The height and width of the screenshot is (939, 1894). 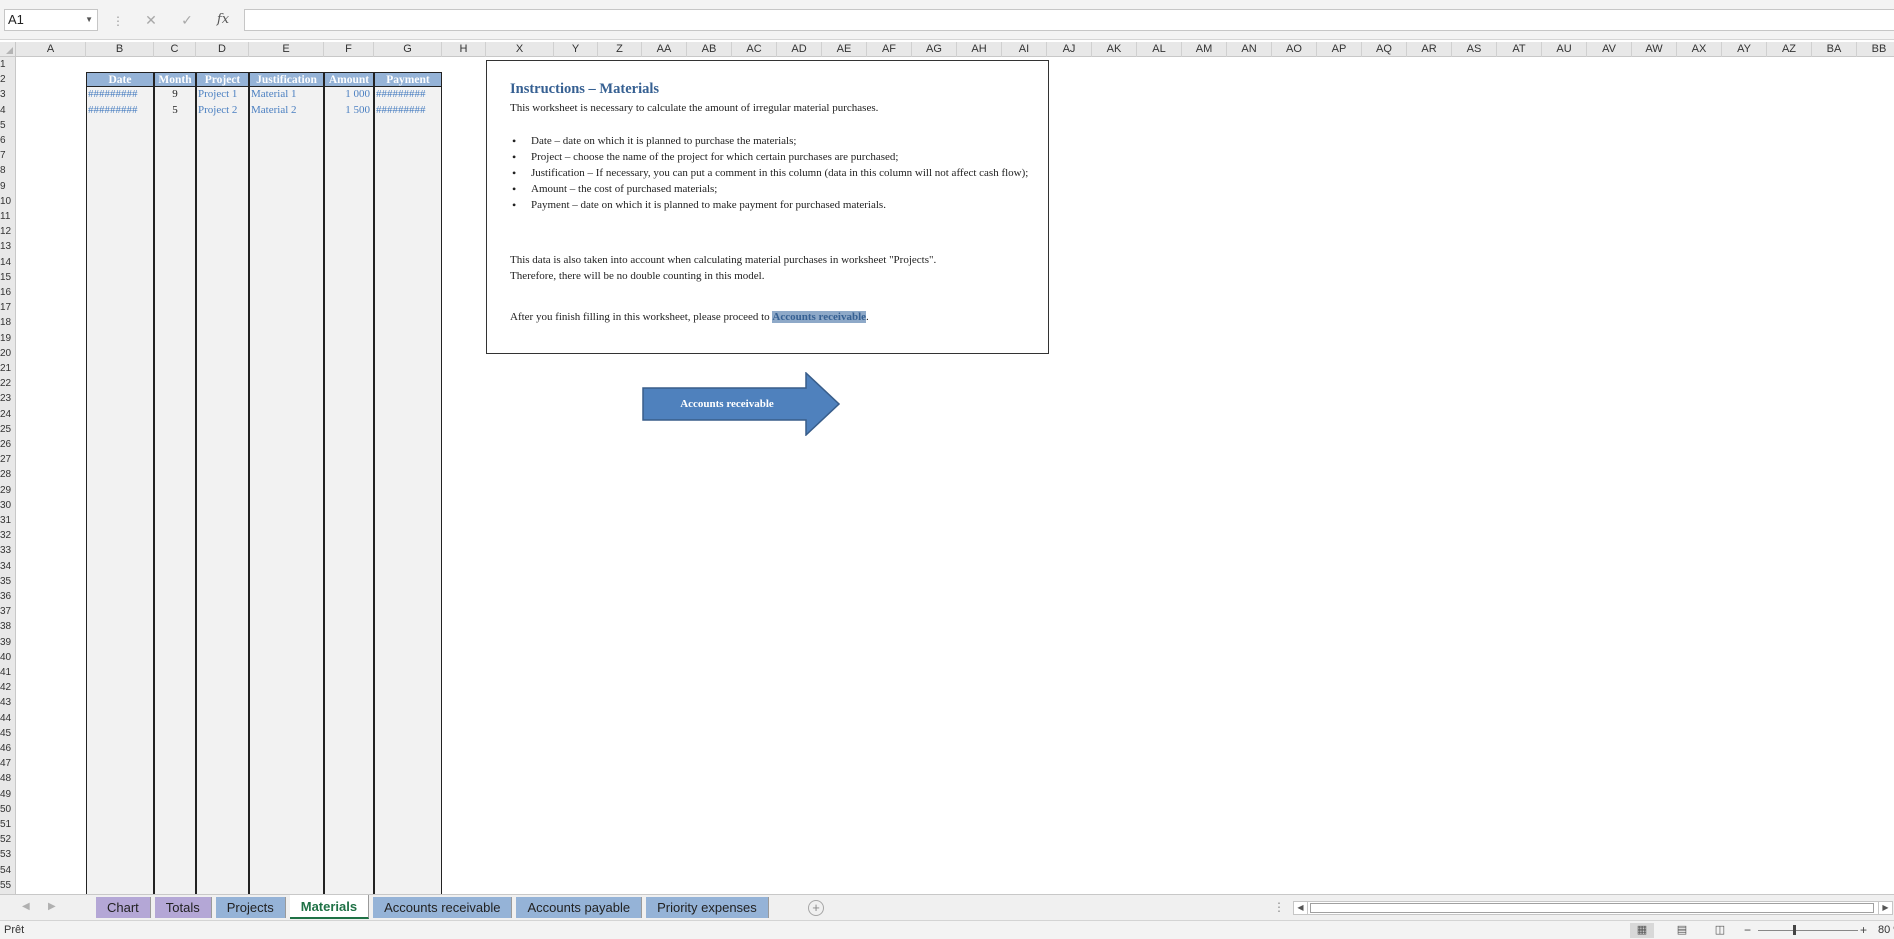 I want to click on row-header: 46, so click(x=8, y=748).